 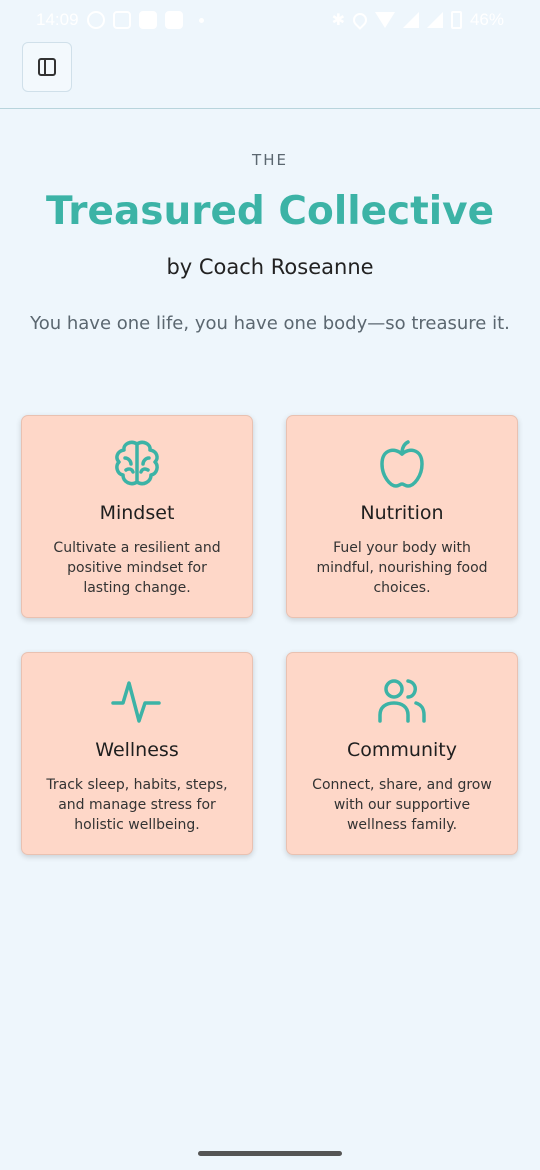 What do you see at coordinates (137, 513) in the screenshot?
I see `card-title: Mindset` at bounding box center [137, 513].